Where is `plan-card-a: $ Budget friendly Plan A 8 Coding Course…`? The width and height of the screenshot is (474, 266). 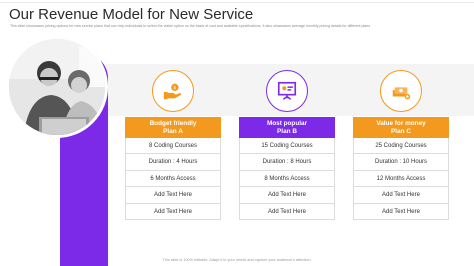
plan-card-a: $ Budget friendly Plan A 8 Coding Course… is located at coordinates (173, 145).